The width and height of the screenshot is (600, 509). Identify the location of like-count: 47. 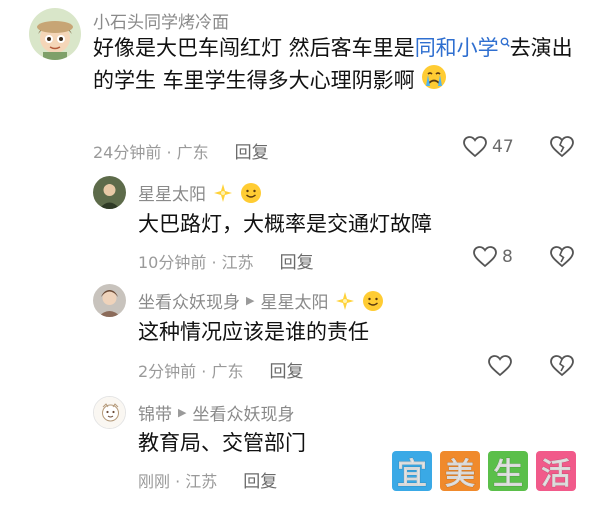
(503, 147).